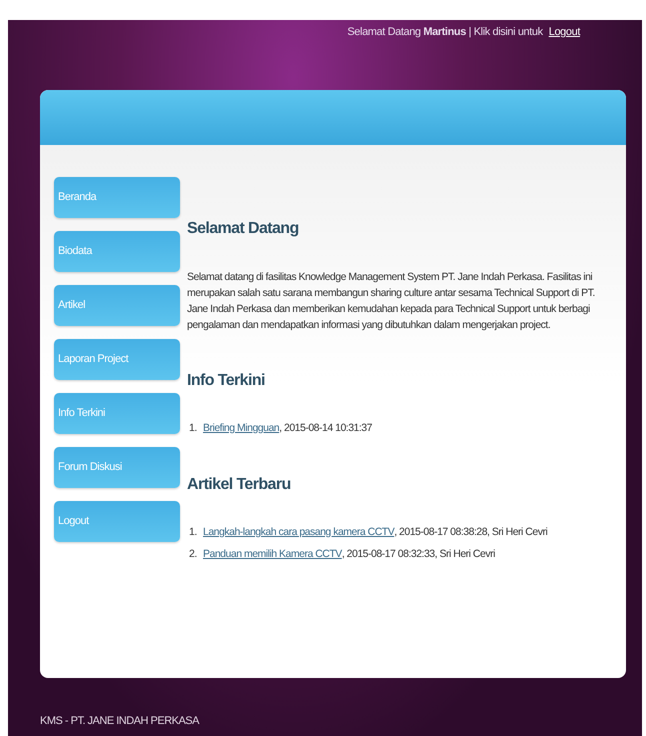  Describe the element at coordinates (325, 428) in the screenshot. I see `item-details: , 2015-08-14 10:31:37` at that location.